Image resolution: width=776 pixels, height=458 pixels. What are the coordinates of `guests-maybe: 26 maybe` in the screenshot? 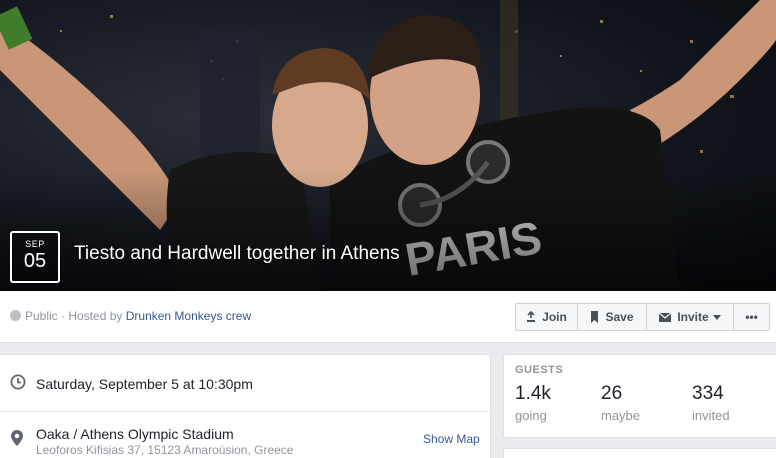 It's located at (620, 403).